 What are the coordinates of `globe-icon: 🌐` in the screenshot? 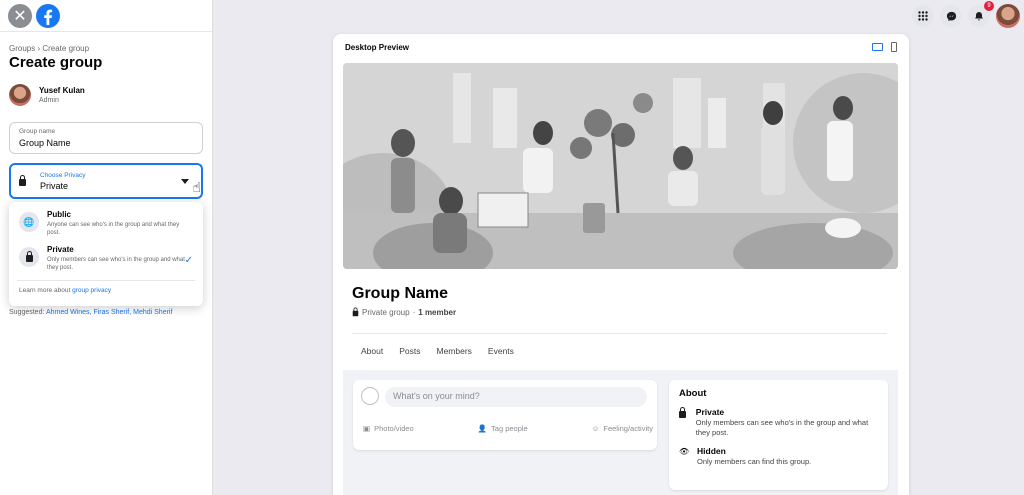 It's located at (29, 222).